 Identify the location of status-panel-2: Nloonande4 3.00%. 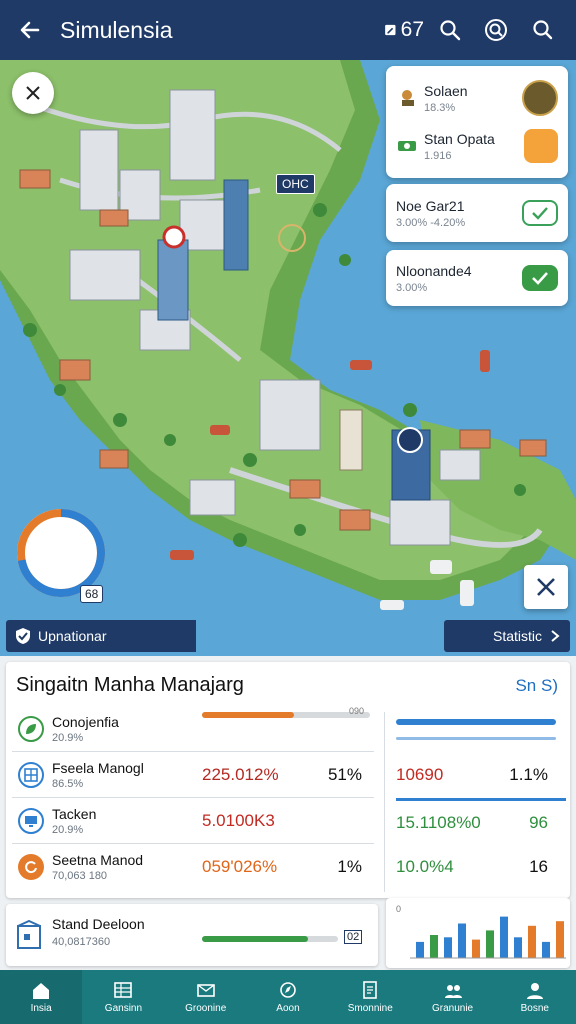
(477, 278).